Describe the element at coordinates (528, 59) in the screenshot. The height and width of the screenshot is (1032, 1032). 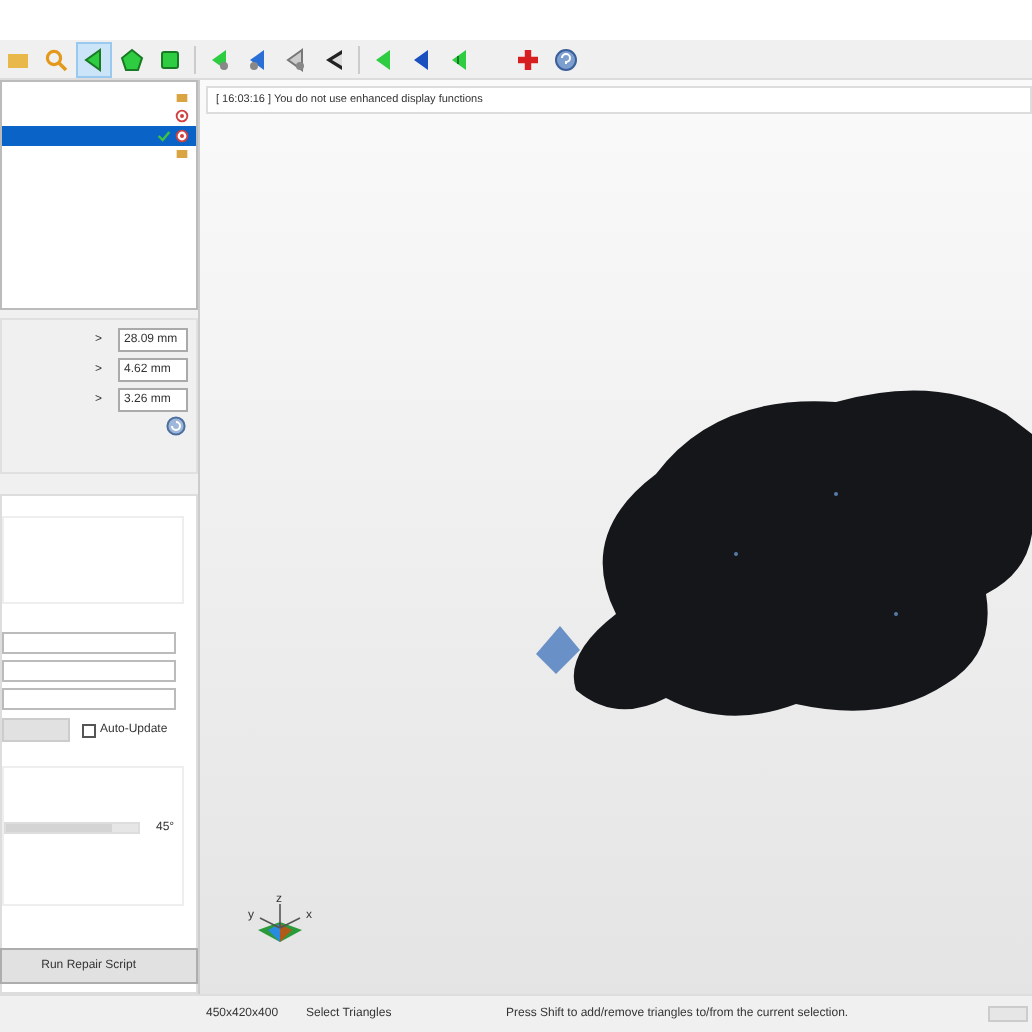
I see `plus-icon` at that location.